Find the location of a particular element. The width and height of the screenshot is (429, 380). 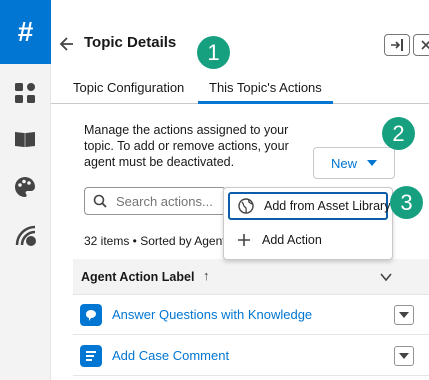

items-count-sort-info: 32 items • Sorted by Agent Action Label is located at coordinates (154, 241).